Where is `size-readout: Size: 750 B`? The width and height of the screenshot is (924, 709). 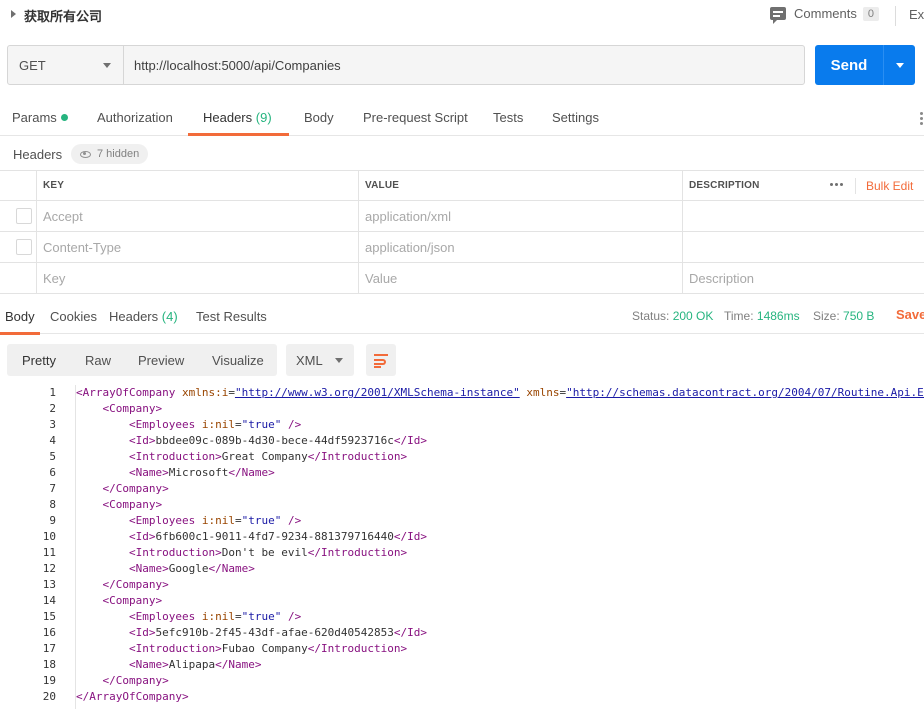
size-readout: Size: 750 B is located at coordinates (843, 316).